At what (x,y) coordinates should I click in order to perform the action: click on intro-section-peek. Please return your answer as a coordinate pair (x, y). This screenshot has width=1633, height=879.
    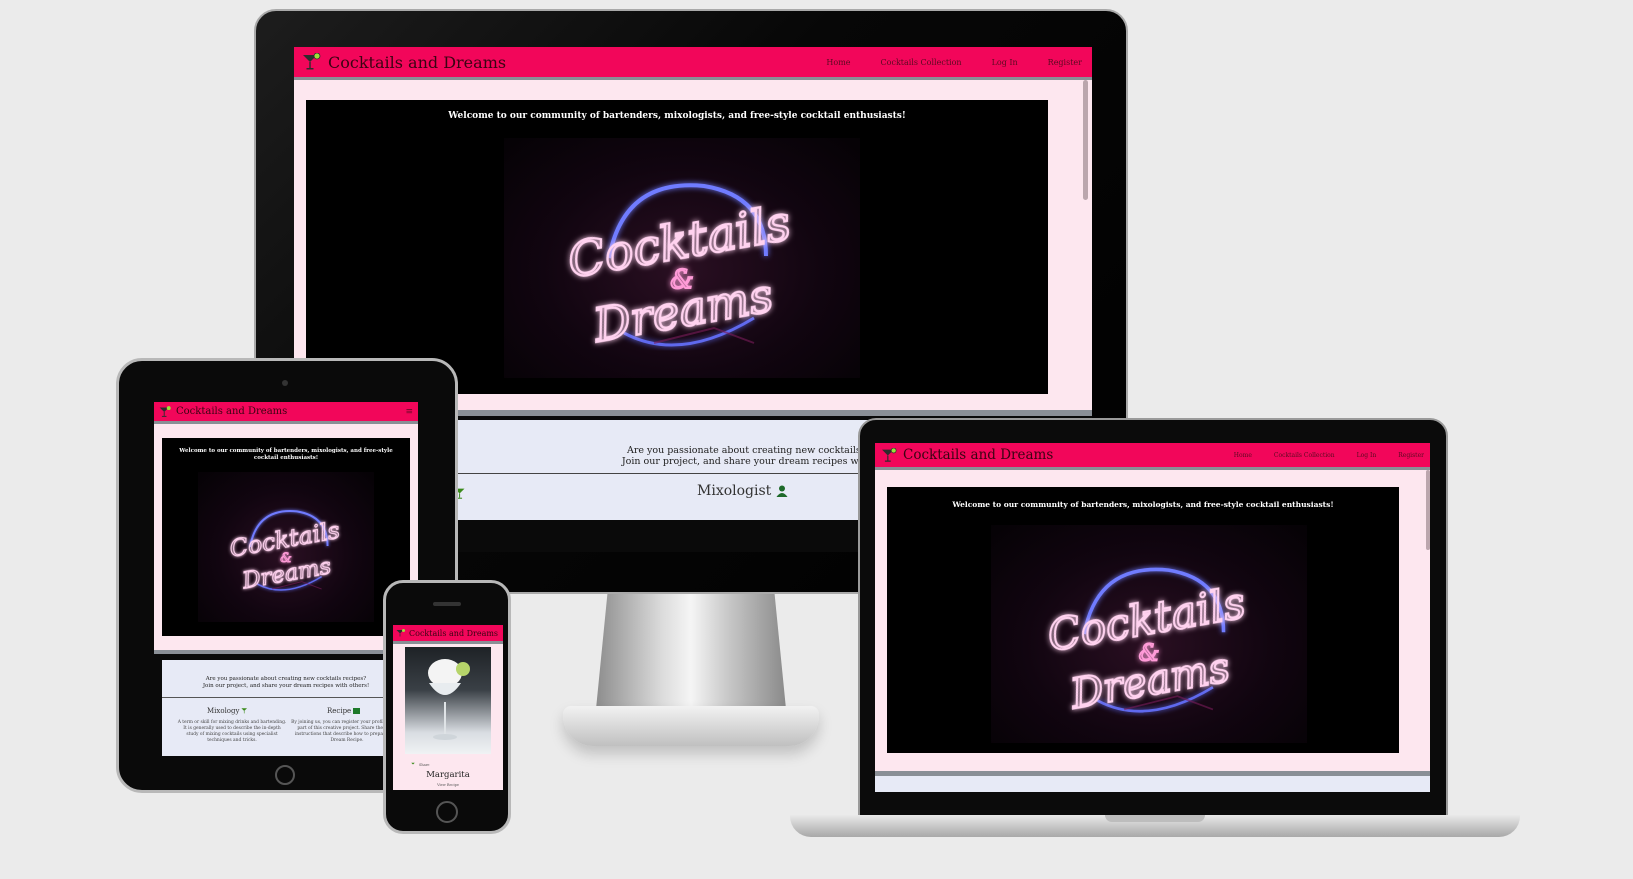
    Looking at the image, I should click on (1152, 784).